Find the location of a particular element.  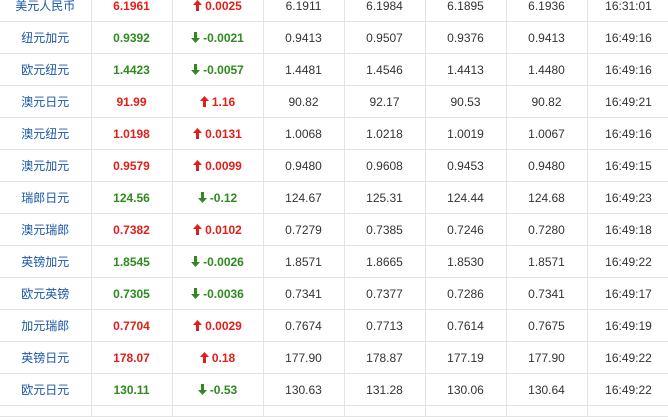

currency-pair-link: 澳元瑞郎 is located at coordinates (46, 229).